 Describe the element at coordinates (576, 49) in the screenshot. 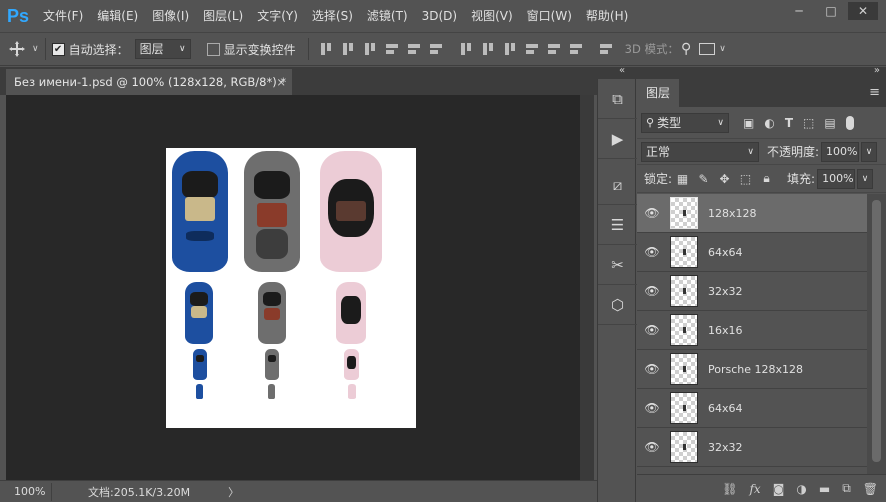

I see `distribute-right-icon` at that location.